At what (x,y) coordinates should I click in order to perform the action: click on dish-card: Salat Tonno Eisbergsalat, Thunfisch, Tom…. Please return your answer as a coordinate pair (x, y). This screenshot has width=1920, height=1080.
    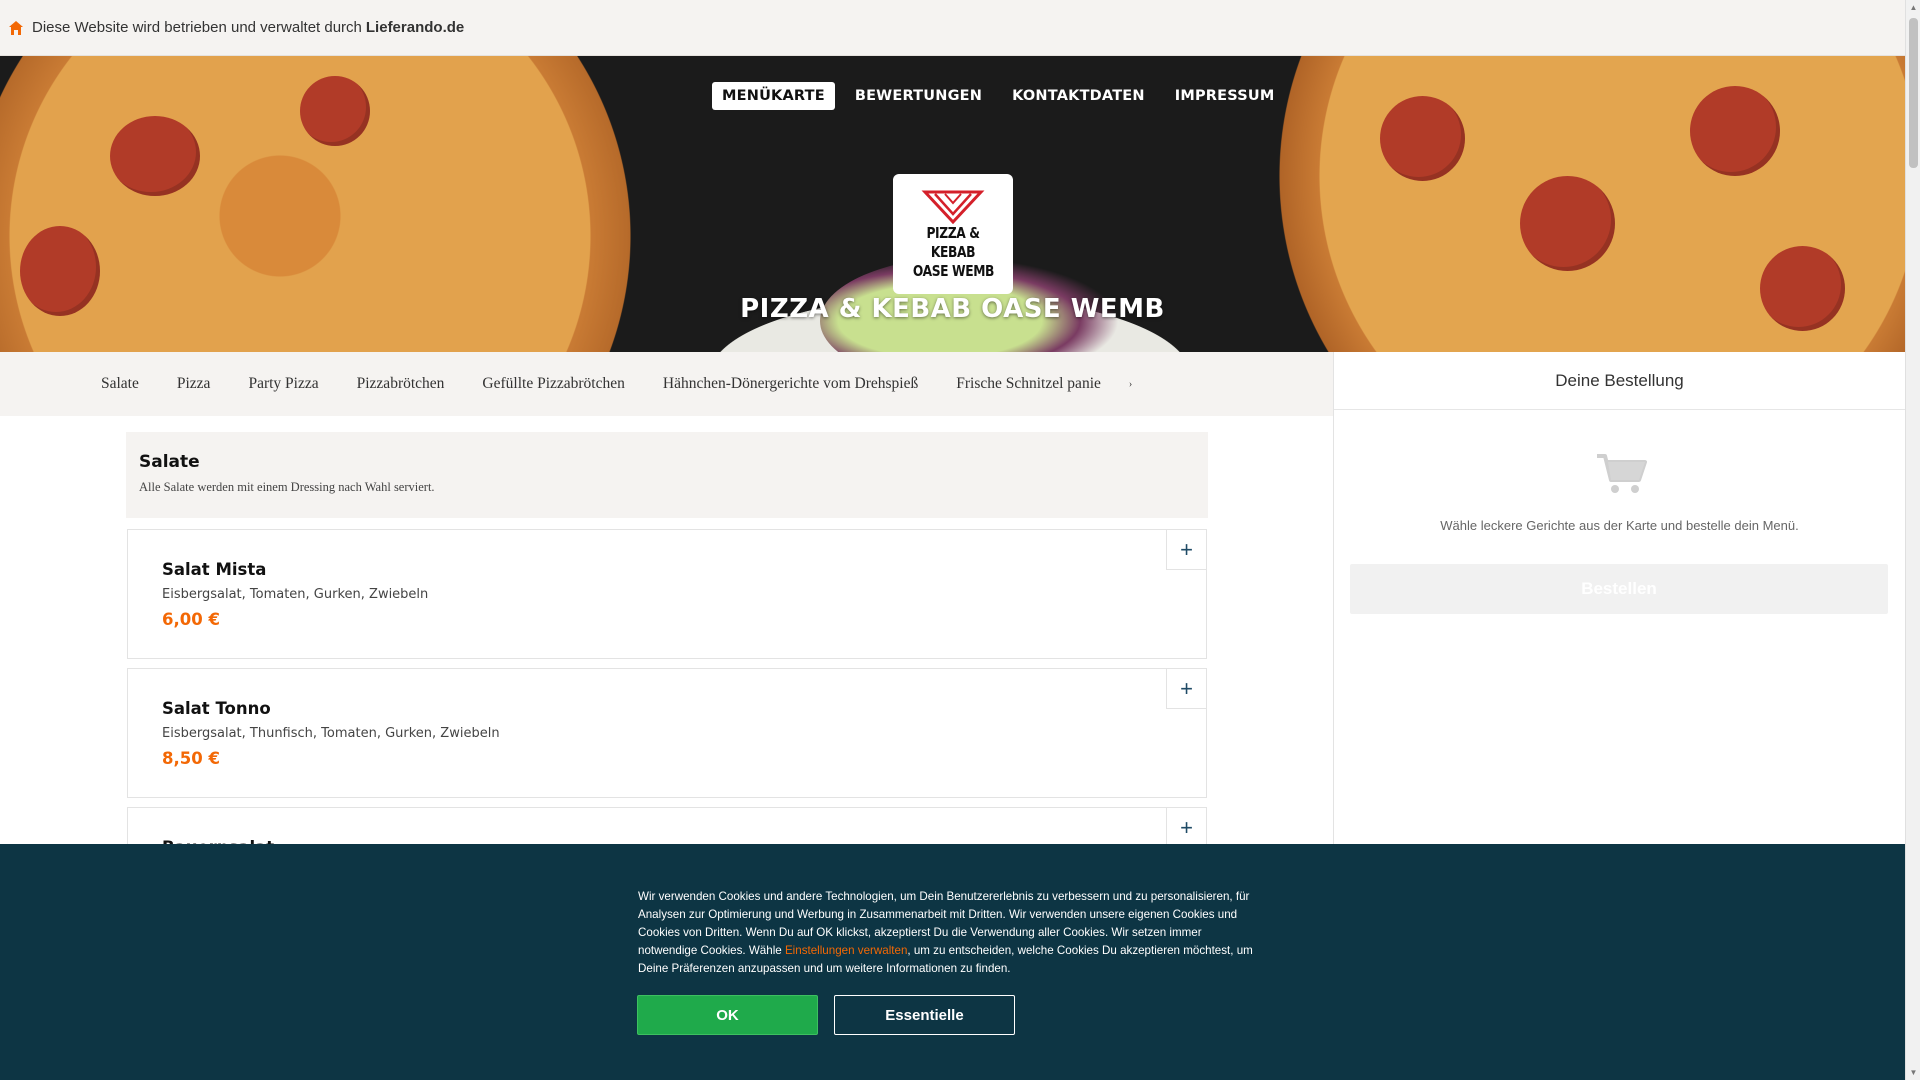
    Looking at the image, I should click on (667, 733).